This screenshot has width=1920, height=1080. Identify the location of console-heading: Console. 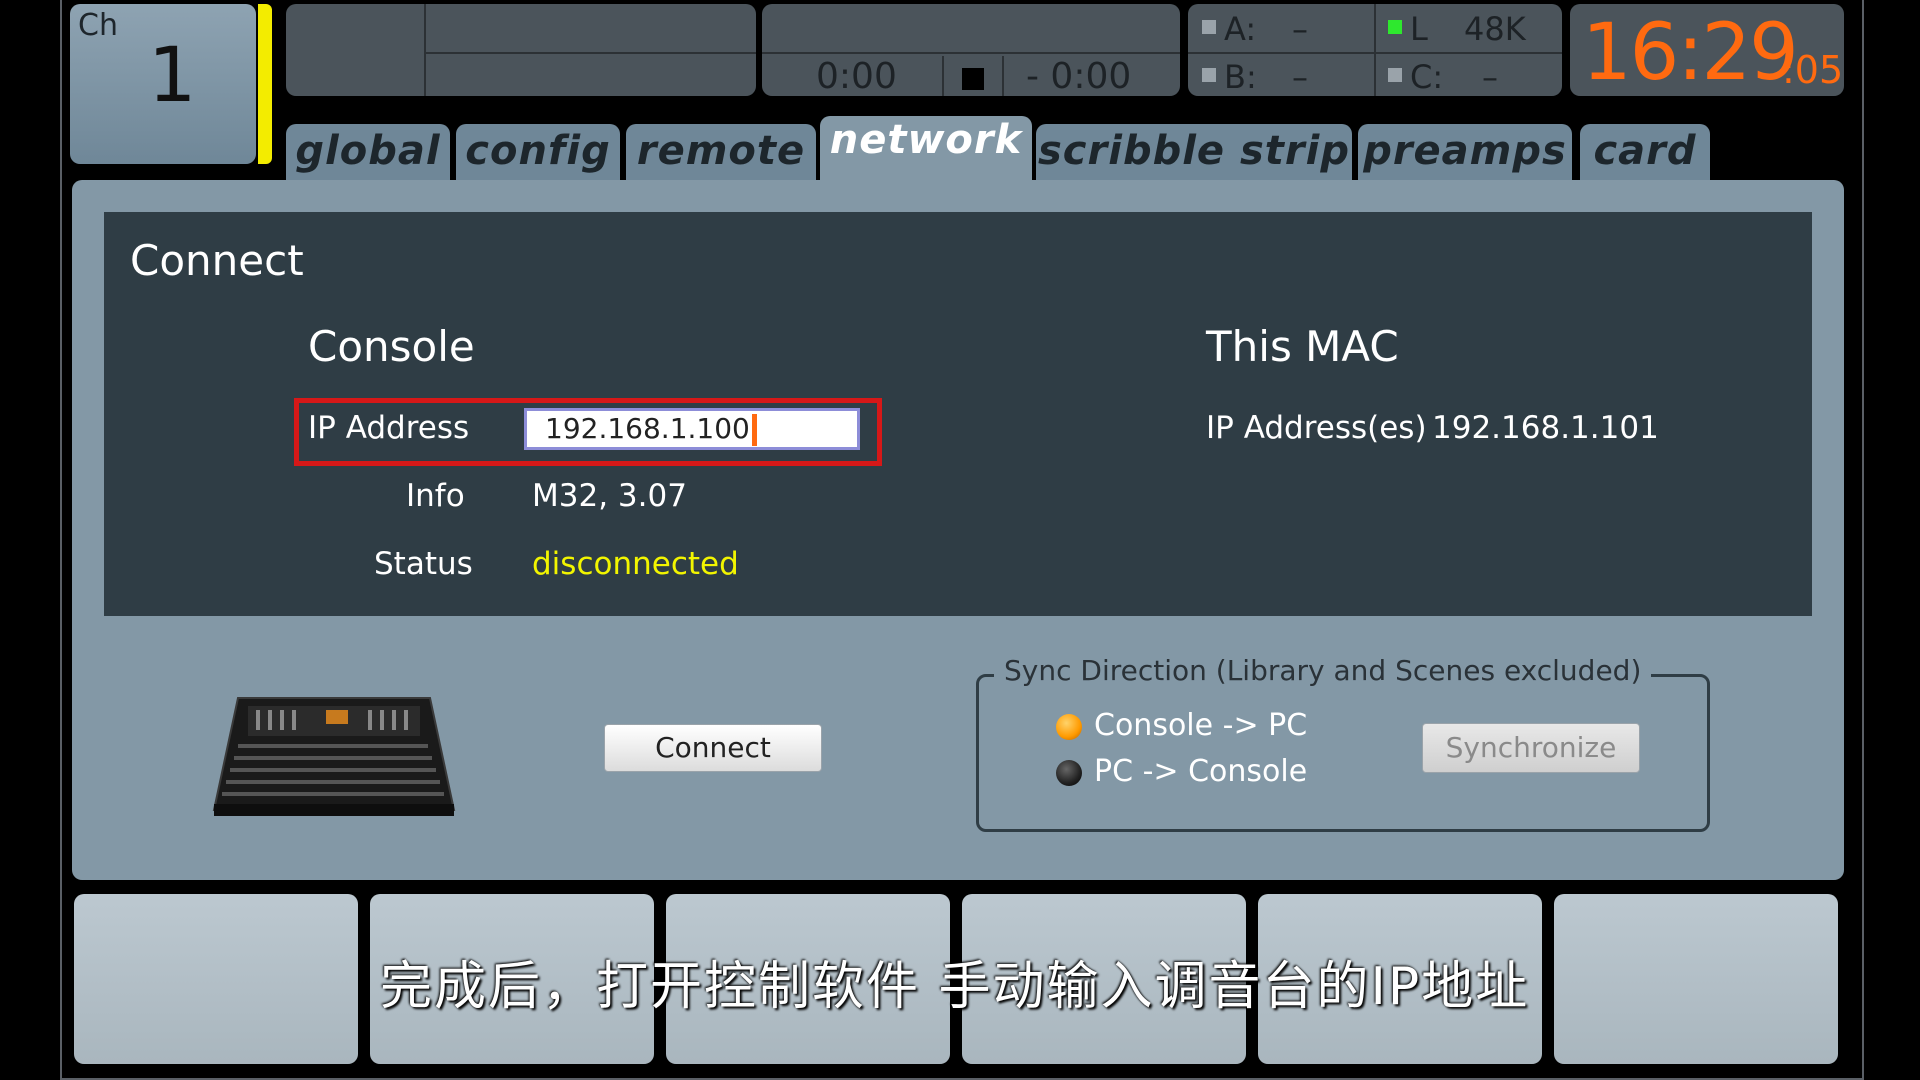
(391, 346).